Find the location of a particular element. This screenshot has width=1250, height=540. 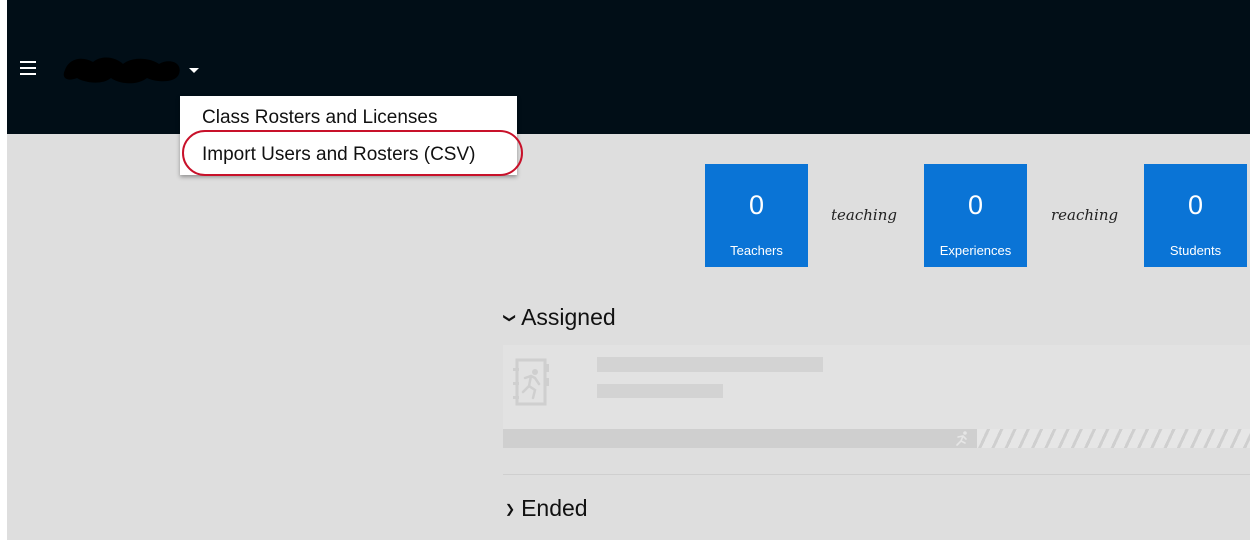

experience-book-icon is located at coordinates (531, 382).